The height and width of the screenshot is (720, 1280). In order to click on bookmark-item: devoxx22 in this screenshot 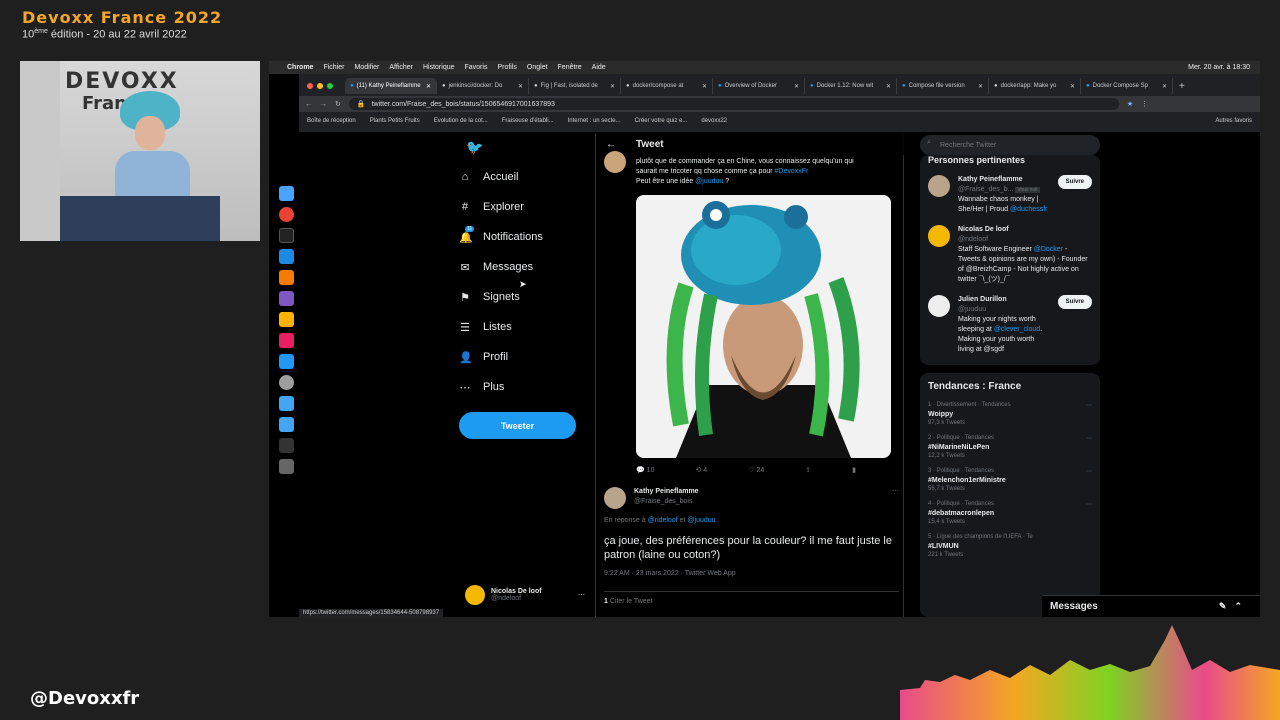, I will do `click(714, 121)`.